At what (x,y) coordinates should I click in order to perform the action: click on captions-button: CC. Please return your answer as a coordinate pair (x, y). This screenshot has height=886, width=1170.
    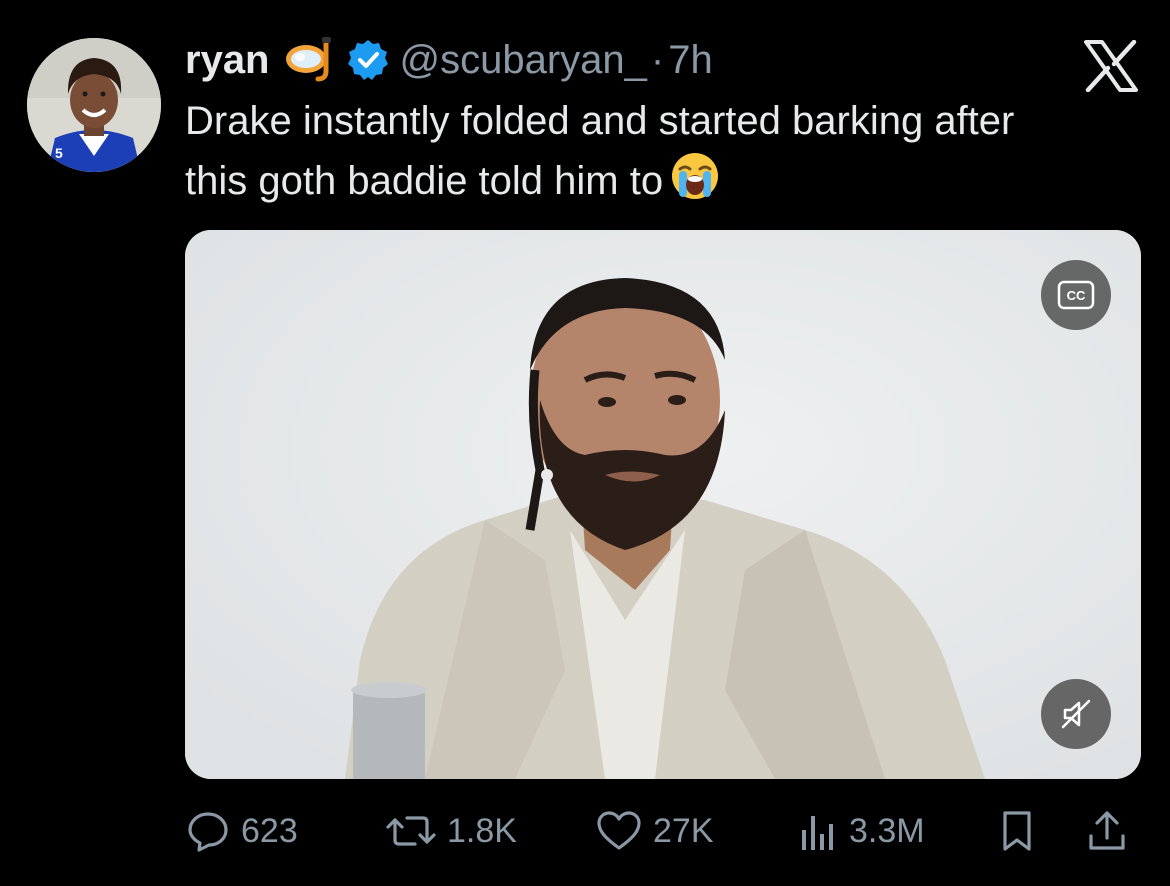
    Looking at the image, I should click on (1076, 295).